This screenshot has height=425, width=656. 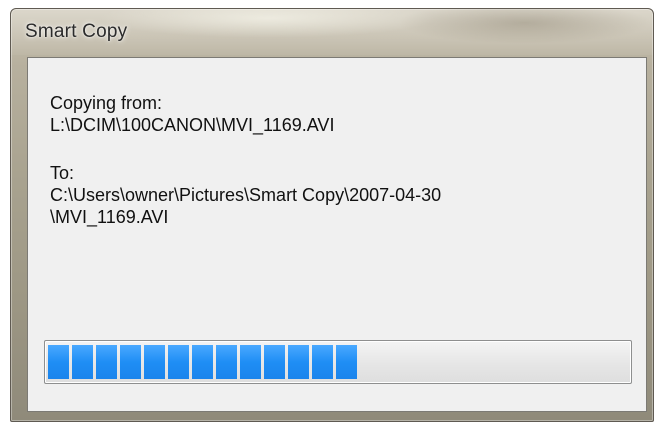 I want to click on progress-track, so click(x=338, y=362).